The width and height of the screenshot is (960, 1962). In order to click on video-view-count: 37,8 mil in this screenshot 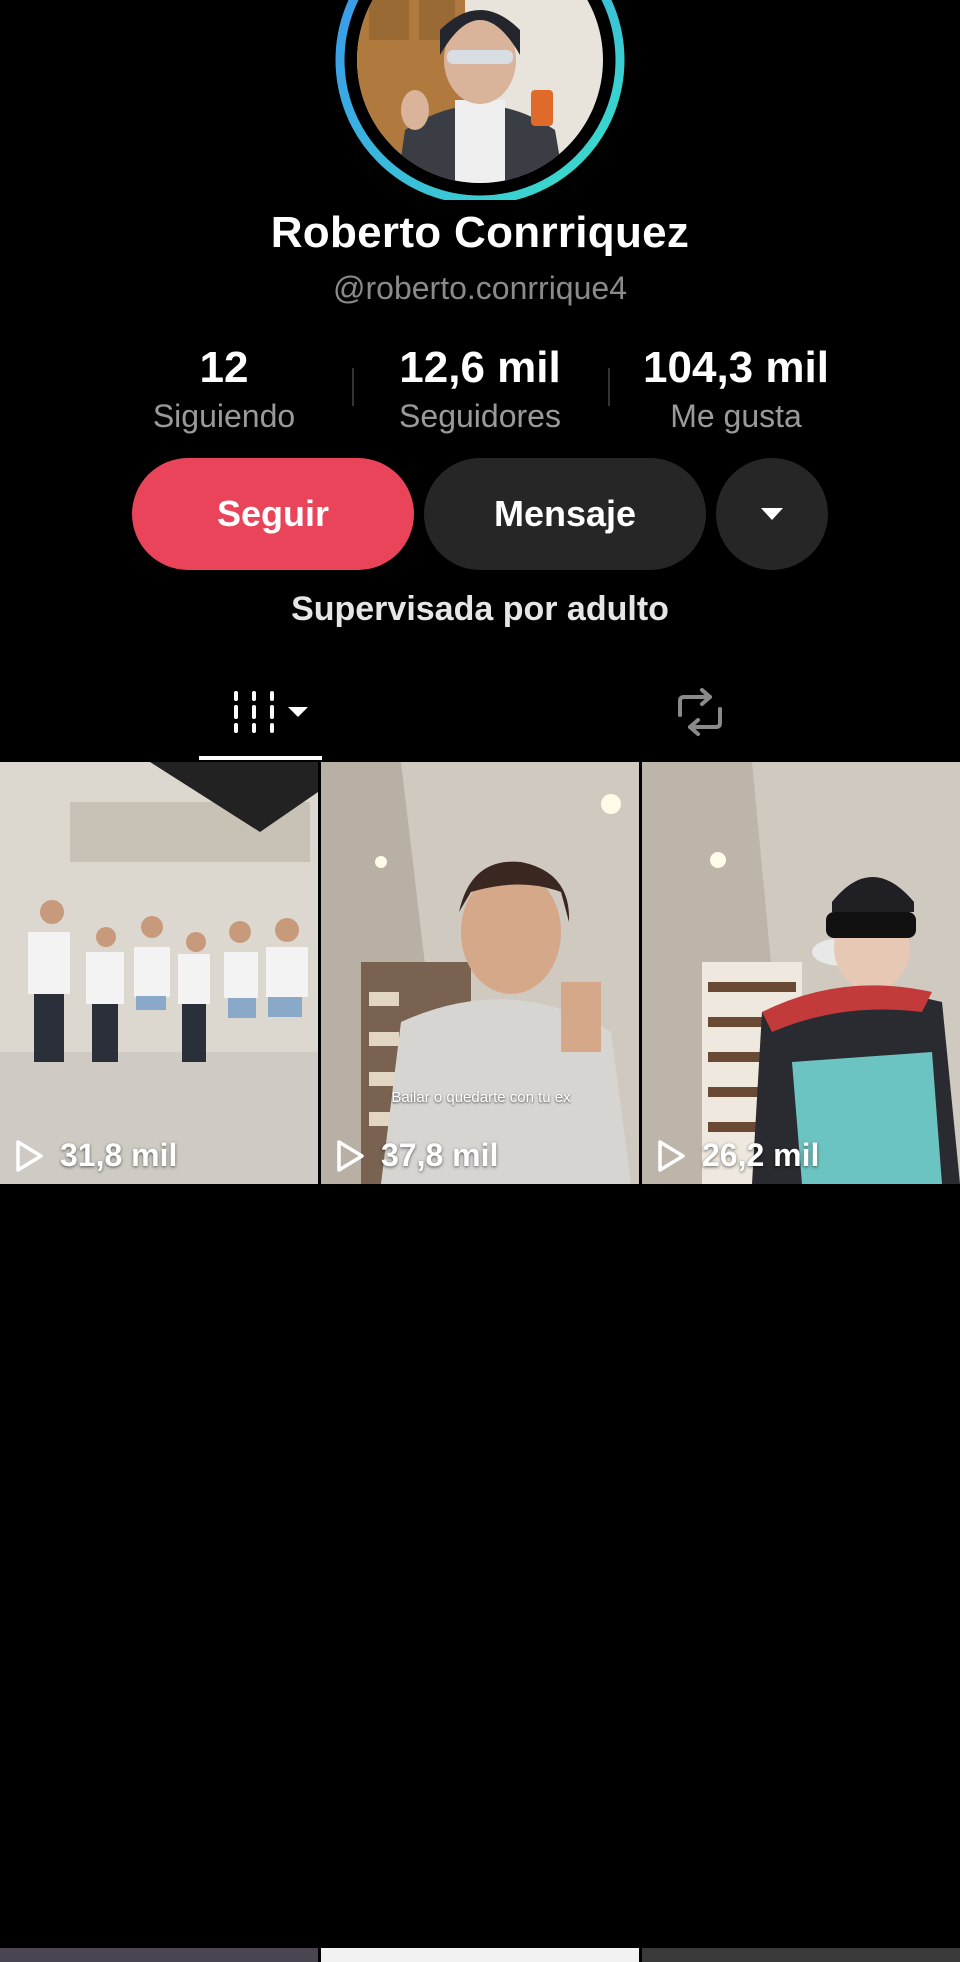, I will do `click(416, 1155)`.